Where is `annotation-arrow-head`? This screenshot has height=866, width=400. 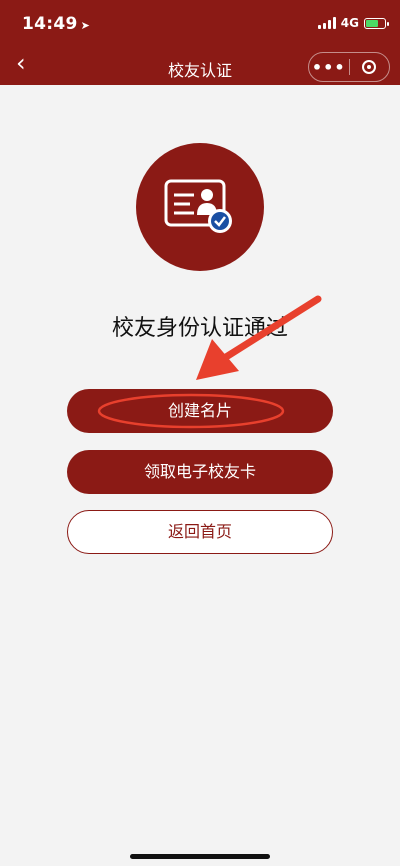 annotation-arrow-head is located at coordinates (217, 359).